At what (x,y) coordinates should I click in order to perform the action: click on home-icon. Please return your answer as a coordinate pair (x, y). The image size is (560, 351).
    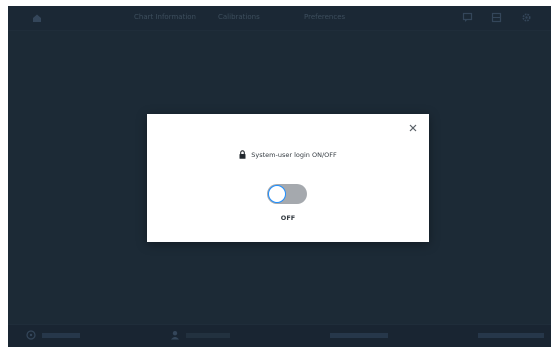
    Looking at the image, I should click on (37, 18).